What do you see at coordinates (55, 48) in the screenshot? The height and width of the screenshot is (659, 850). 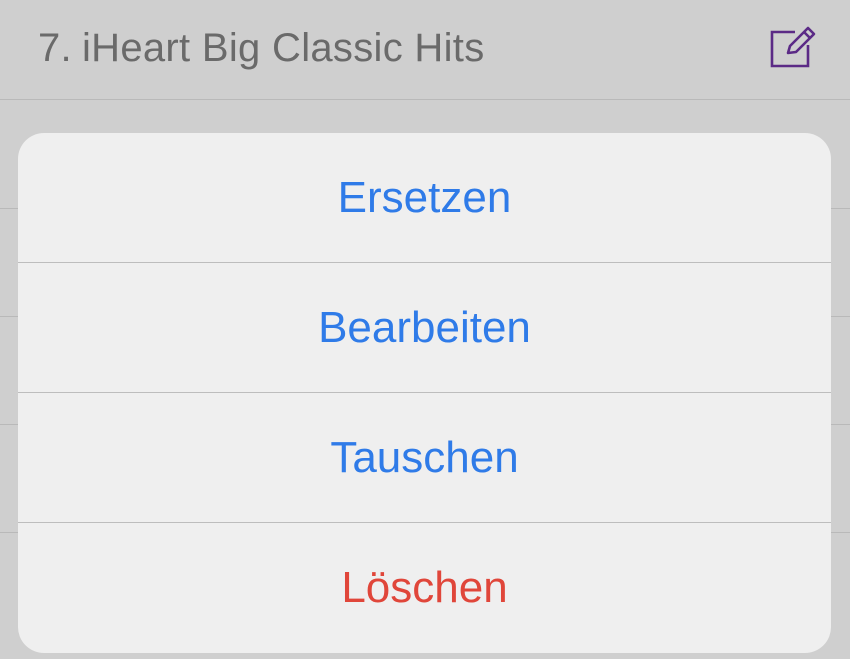 I see `row-number: 7.` at bounding box center [55, 48].